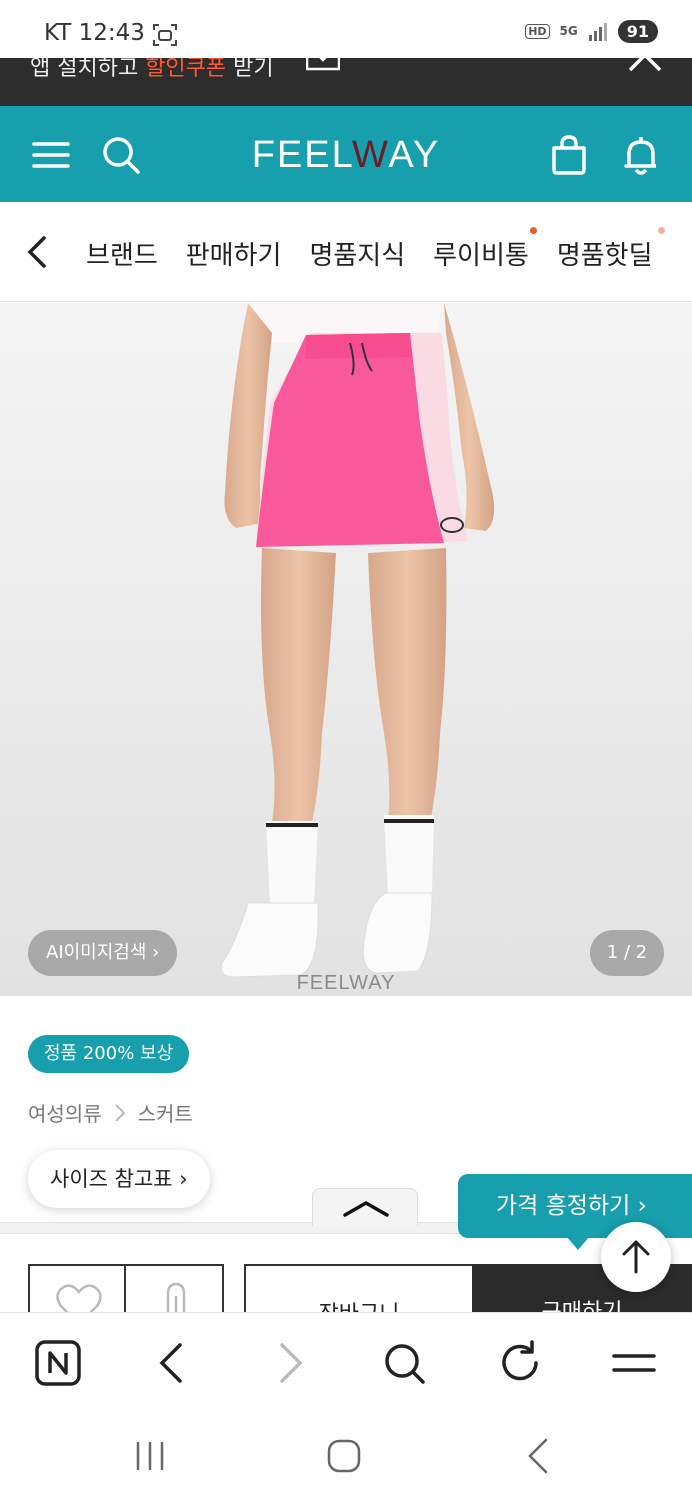 This screenshot has width=692, height=1500. Describe the element at coordinates (65, 1112) in the screenshot. I see `breadcrumb-item-womens: 여성의류` at that location.